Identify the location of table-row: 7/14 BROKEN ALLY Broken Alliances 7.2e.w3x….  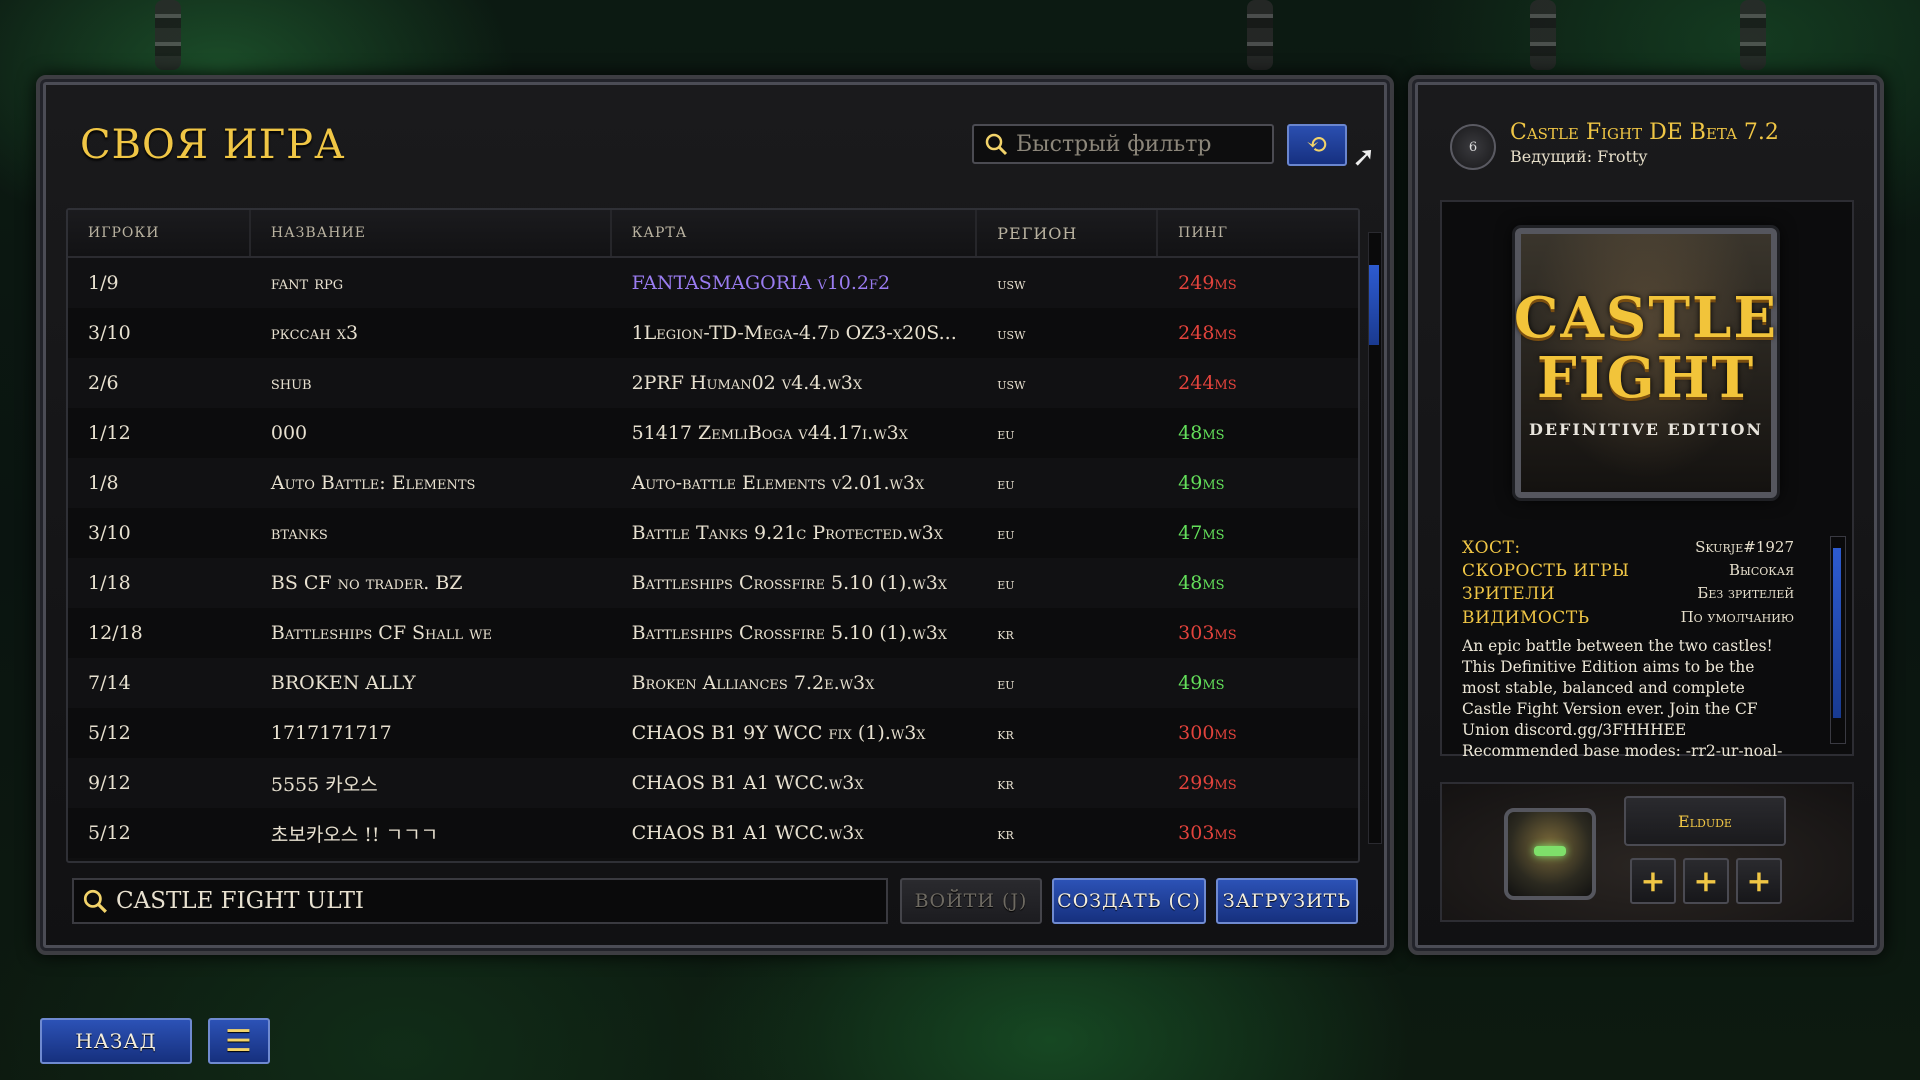
(713, 683).